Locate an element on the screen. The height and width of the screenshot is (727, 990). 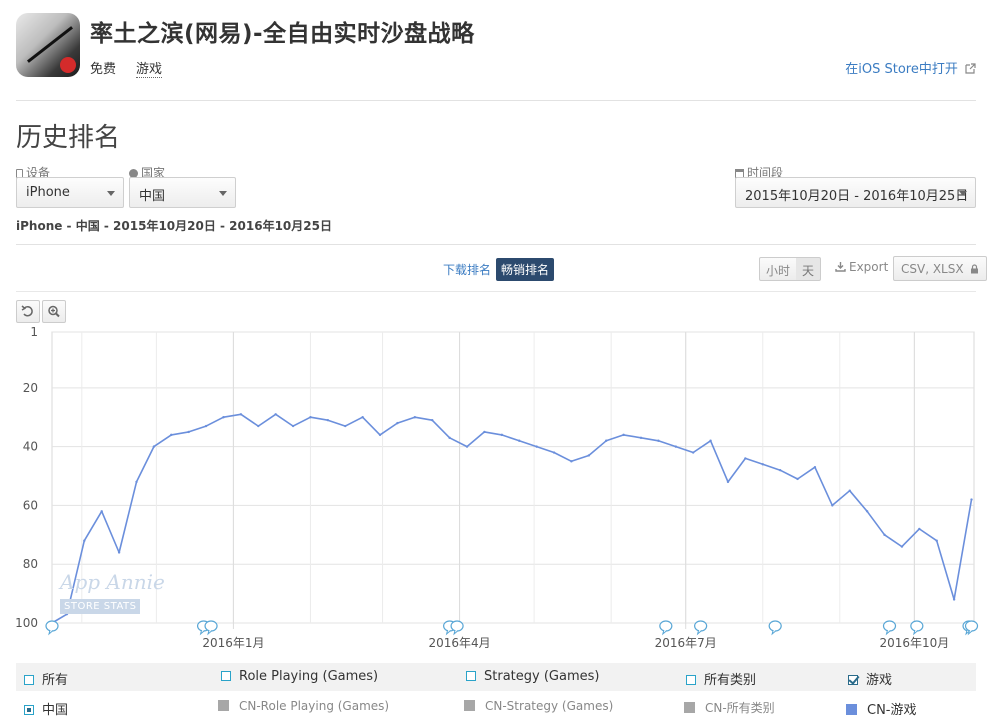
legend-cn-strategy: CN-Strategy (Games) is located at coordinates (538, 706).